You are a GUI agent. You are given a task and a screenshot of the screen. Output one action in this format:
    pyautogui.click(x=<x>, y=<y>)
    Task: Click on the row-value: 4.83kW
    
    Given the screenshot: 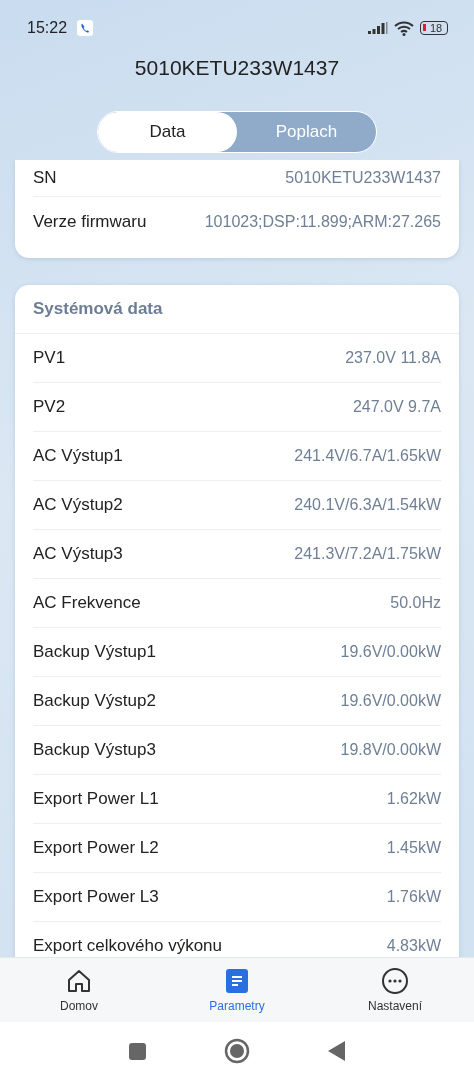 What is the action you would take?
    pyautogui.click(x=413, y=946)
    